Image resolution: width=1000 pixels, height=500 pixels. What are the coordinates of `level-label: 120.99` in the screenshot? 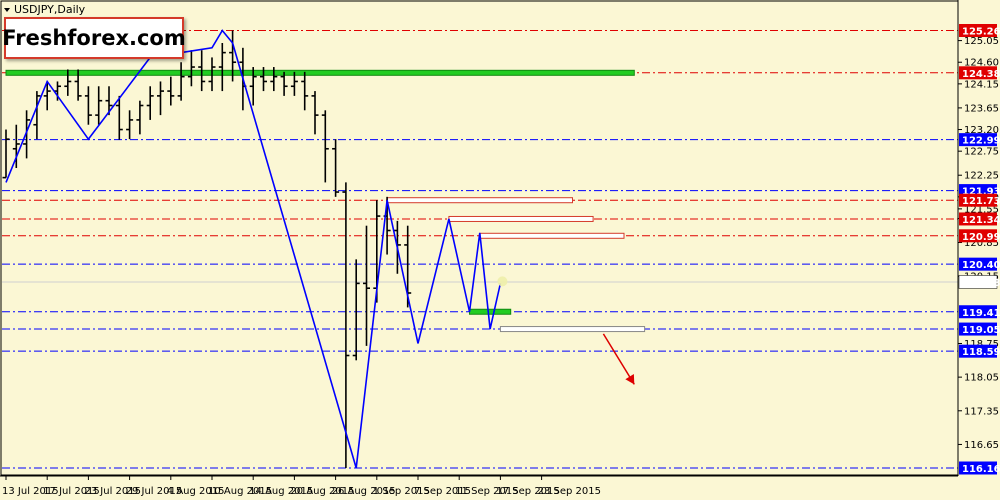 It's located at (981, 237).